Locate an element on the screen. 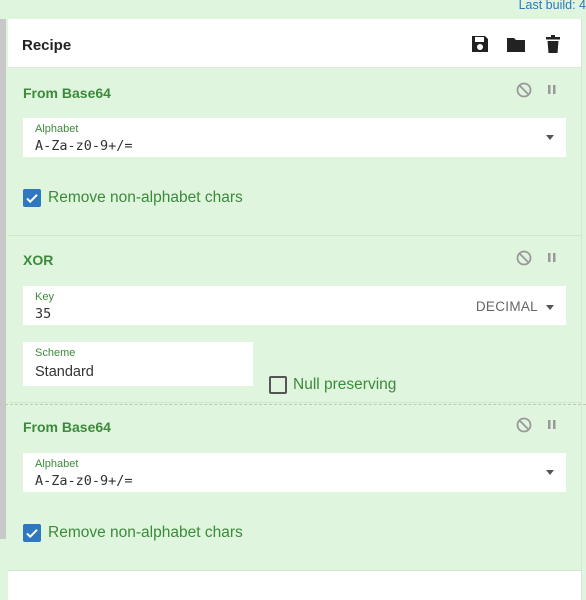  save-icon is located at coordinates (480, 44).